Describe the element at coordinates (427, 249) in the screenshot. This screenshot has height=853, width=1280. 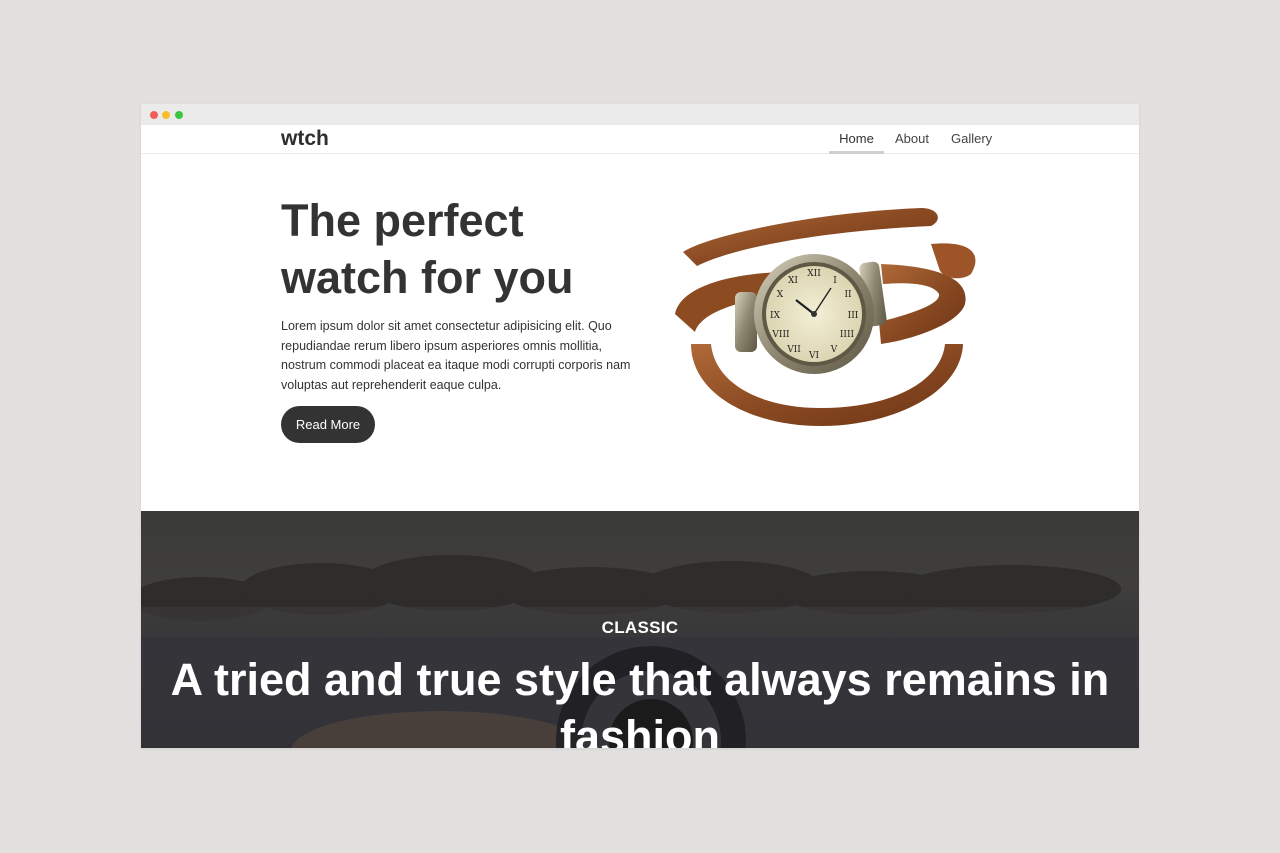
I see `hero-title: The perfect watch for you` at that location.